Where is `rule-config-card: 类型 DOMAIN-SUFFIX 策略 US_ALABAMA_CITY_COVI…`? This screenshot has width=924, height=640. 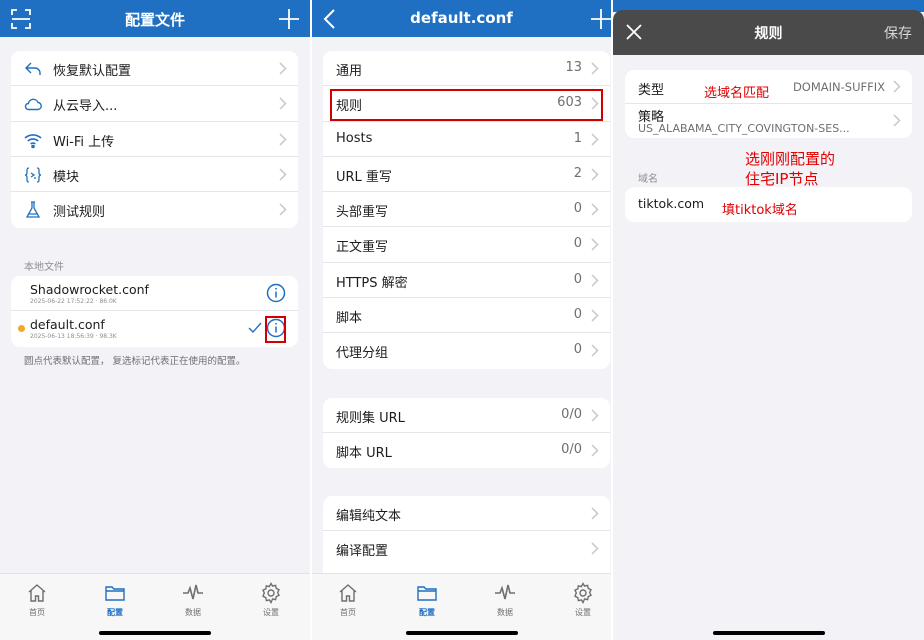 rule-config-card: 类型 DOMAIN-SUFFIX 策略 US_ALABAMA_CITY_COVI… is located at coordinates (768, 104).